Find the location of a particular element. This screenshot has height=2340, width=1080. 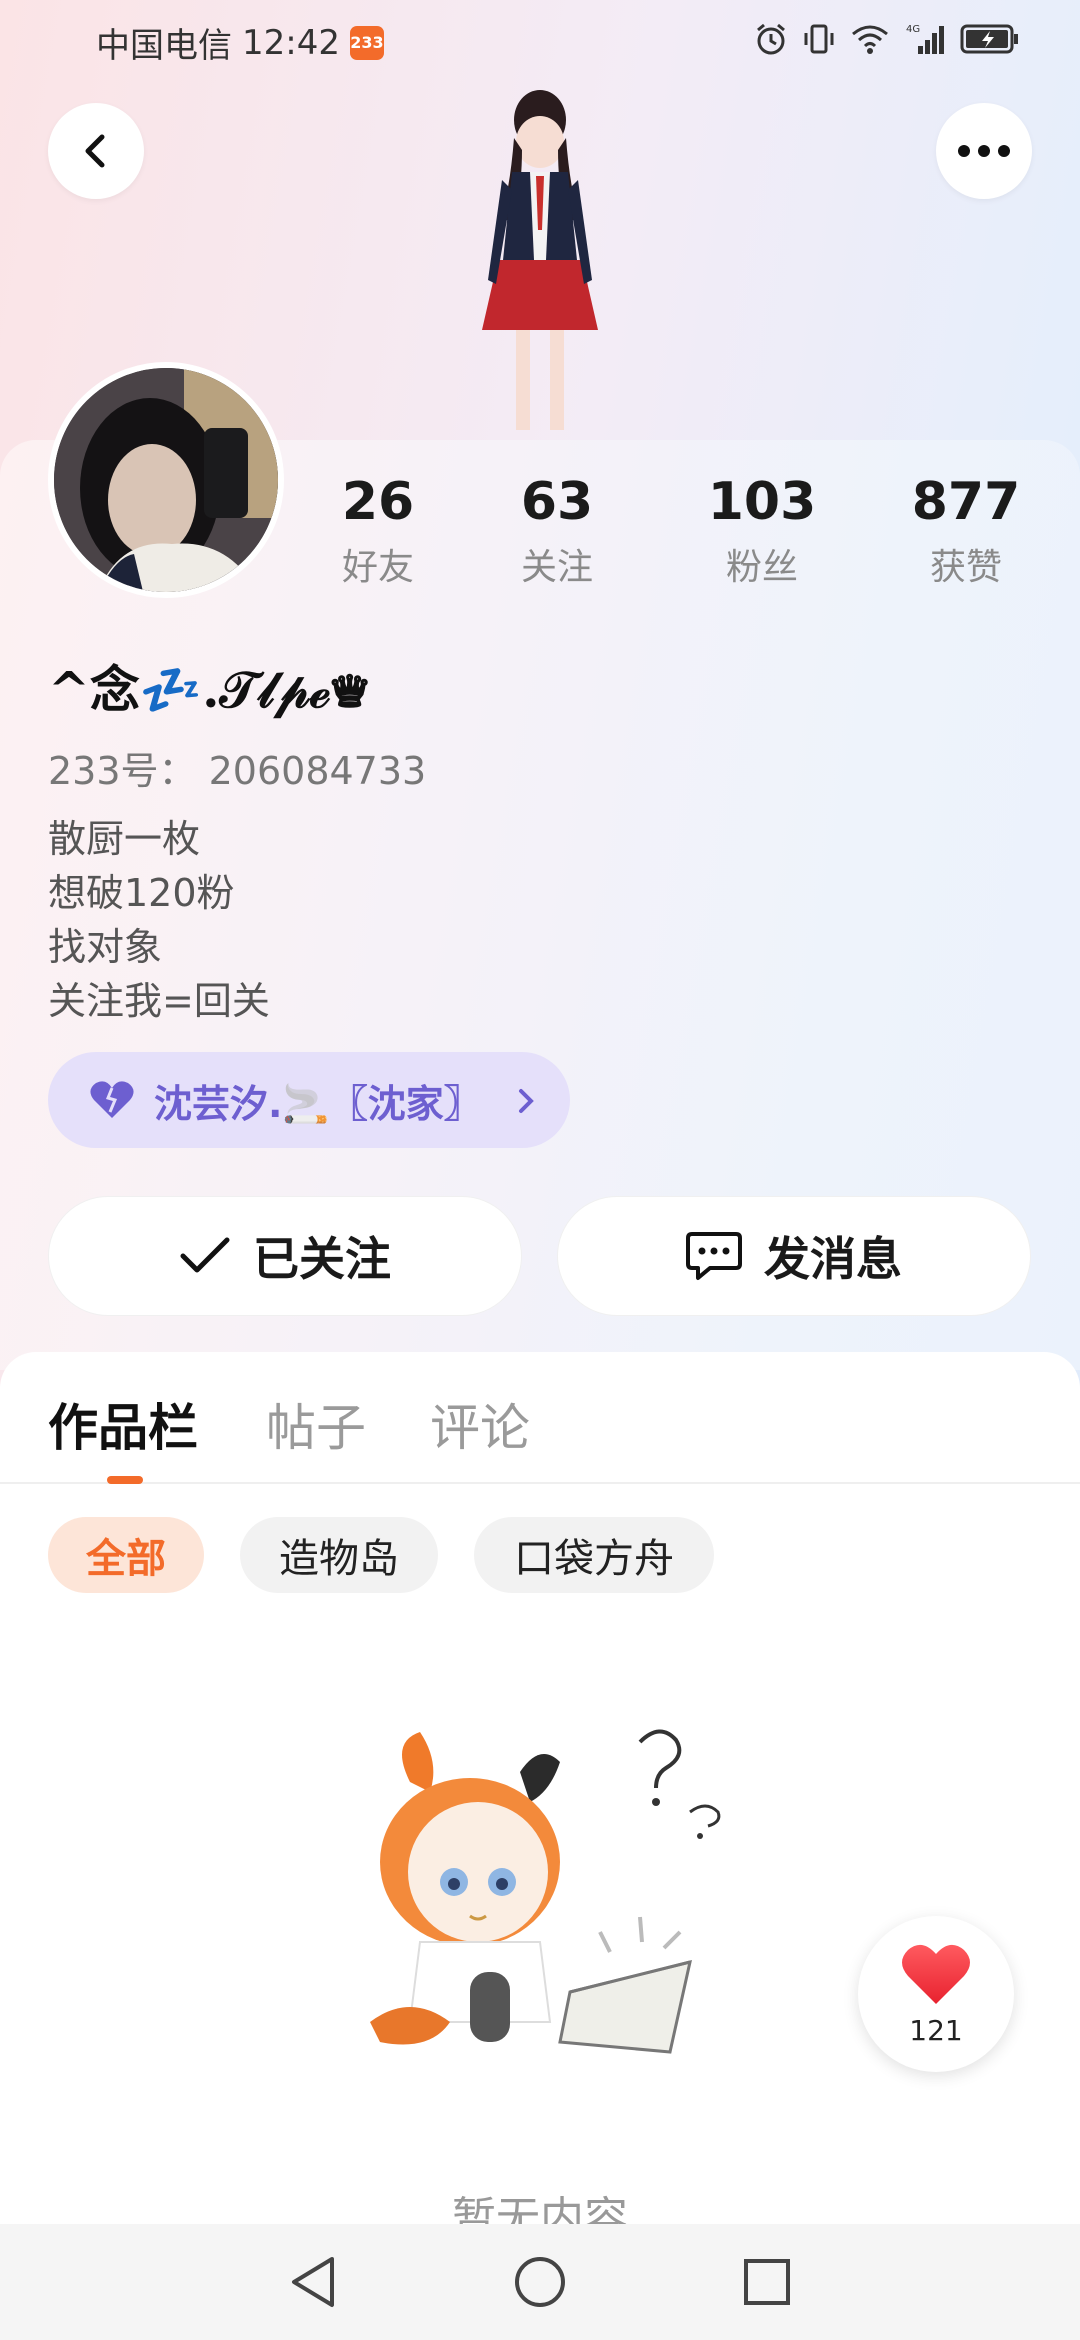

bio-line: 找对象 is located at coordinates (105, 947).